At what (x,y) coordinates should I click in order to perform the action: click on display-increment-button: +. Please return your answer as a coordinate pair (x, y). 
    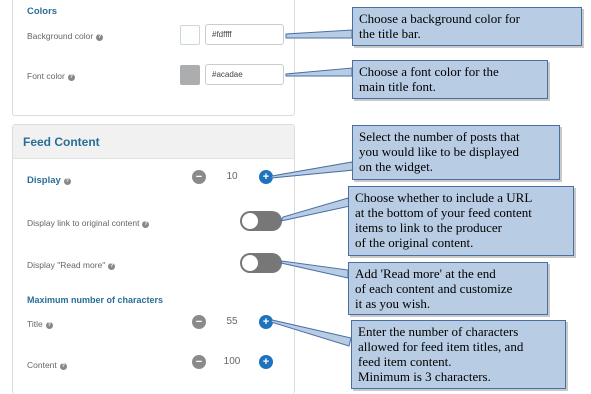
    Looking at the image, I should click on (266, 177).